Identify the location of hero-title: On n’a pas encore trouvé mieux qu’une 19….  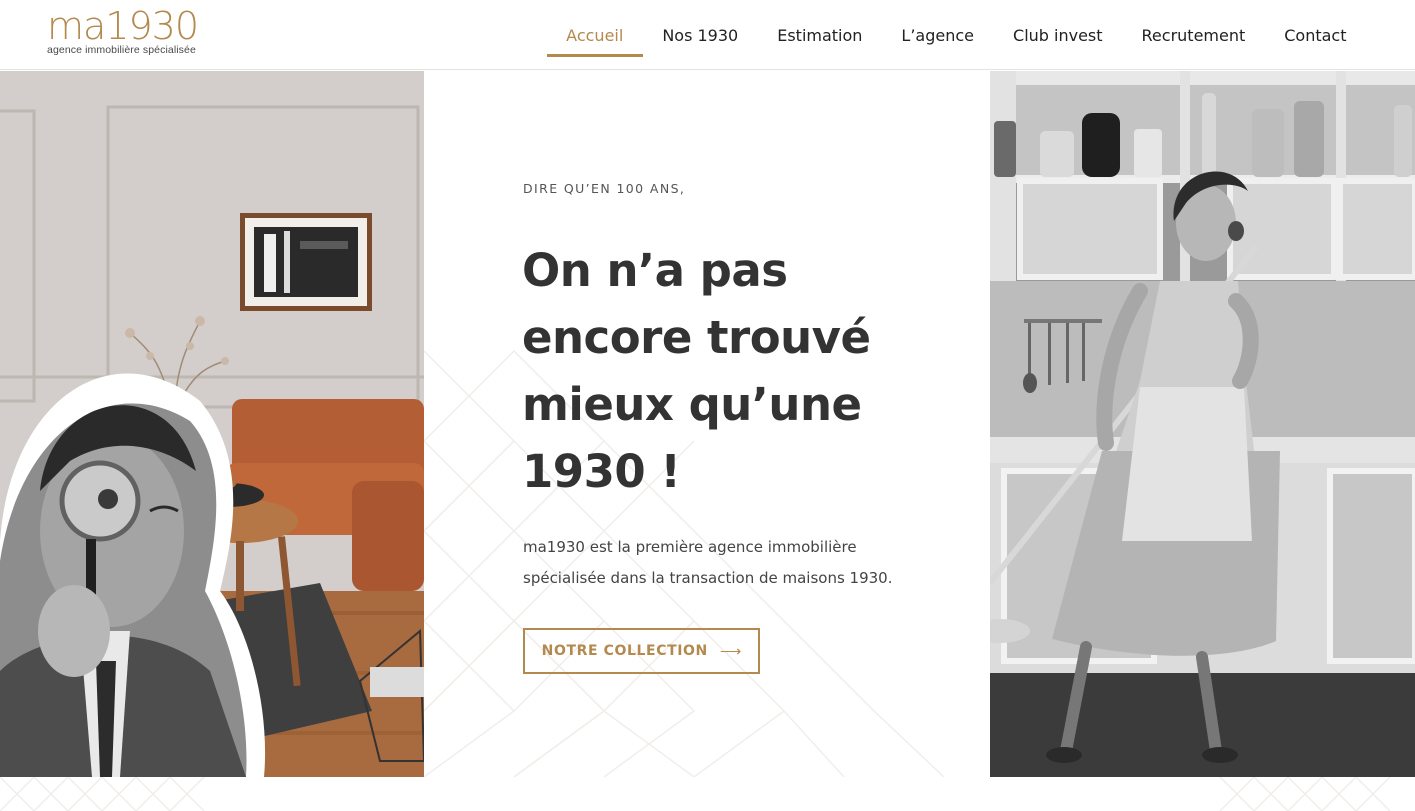
(732, 371).